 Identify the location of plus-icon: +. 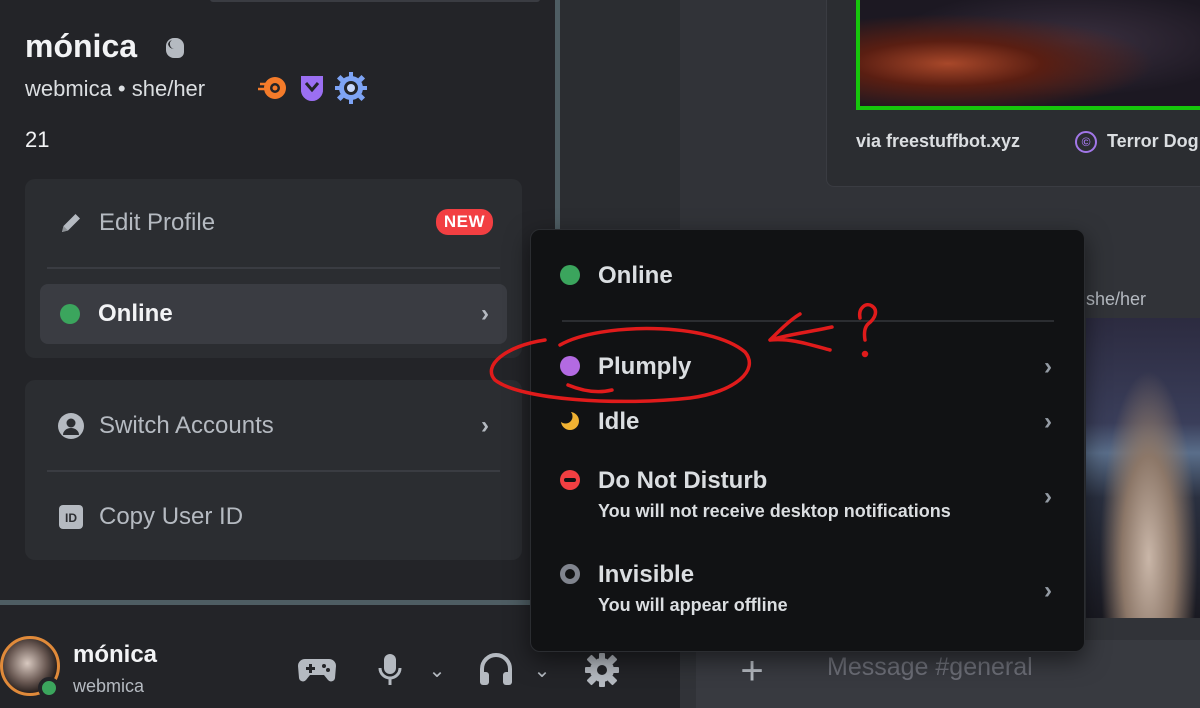
(752, 673).